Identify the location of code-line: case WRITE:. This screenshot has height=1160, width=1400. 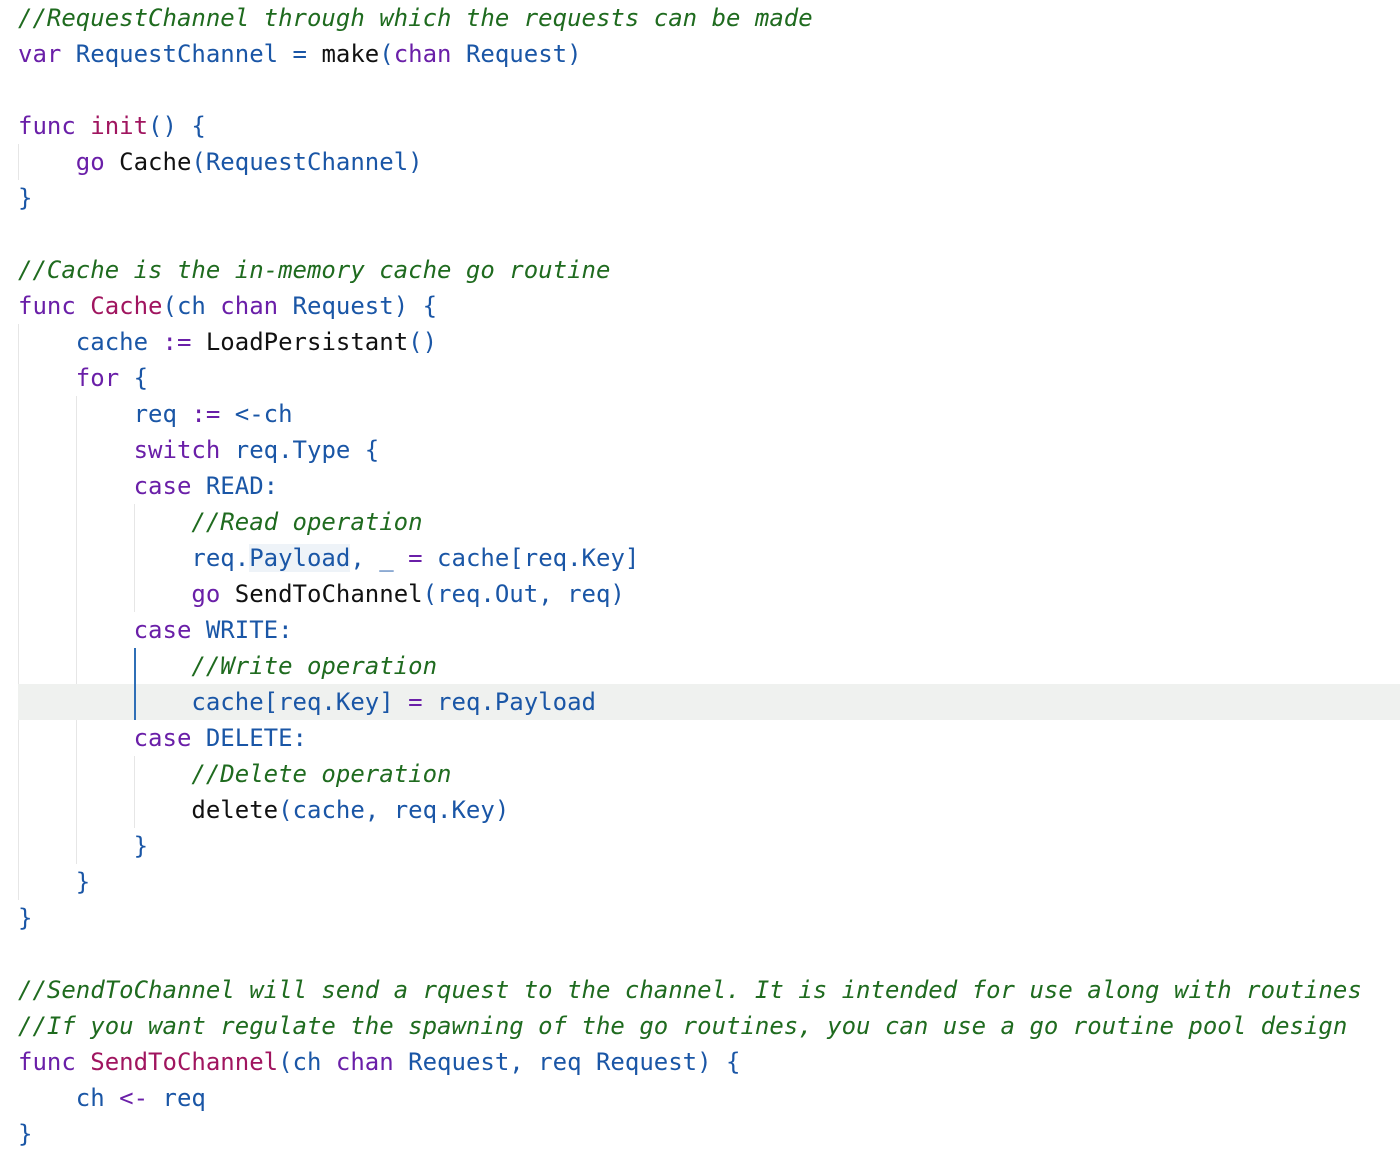
(709, 630).